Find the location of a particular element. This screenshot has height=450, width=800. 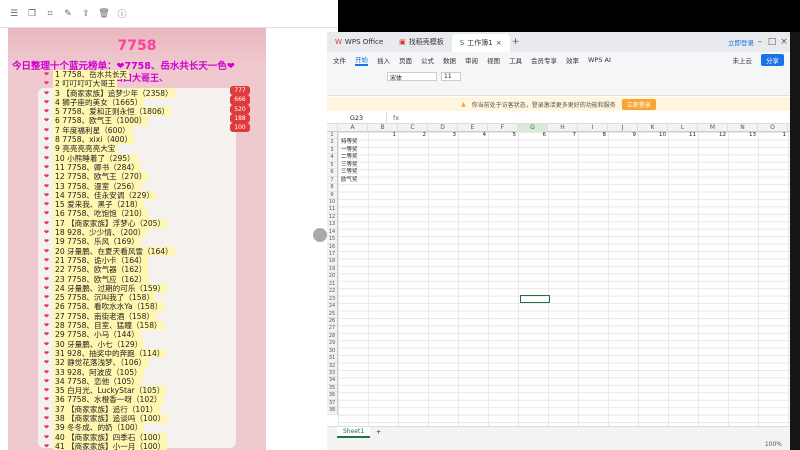

menu-item: 数据 is located at coordinates (449, 60).